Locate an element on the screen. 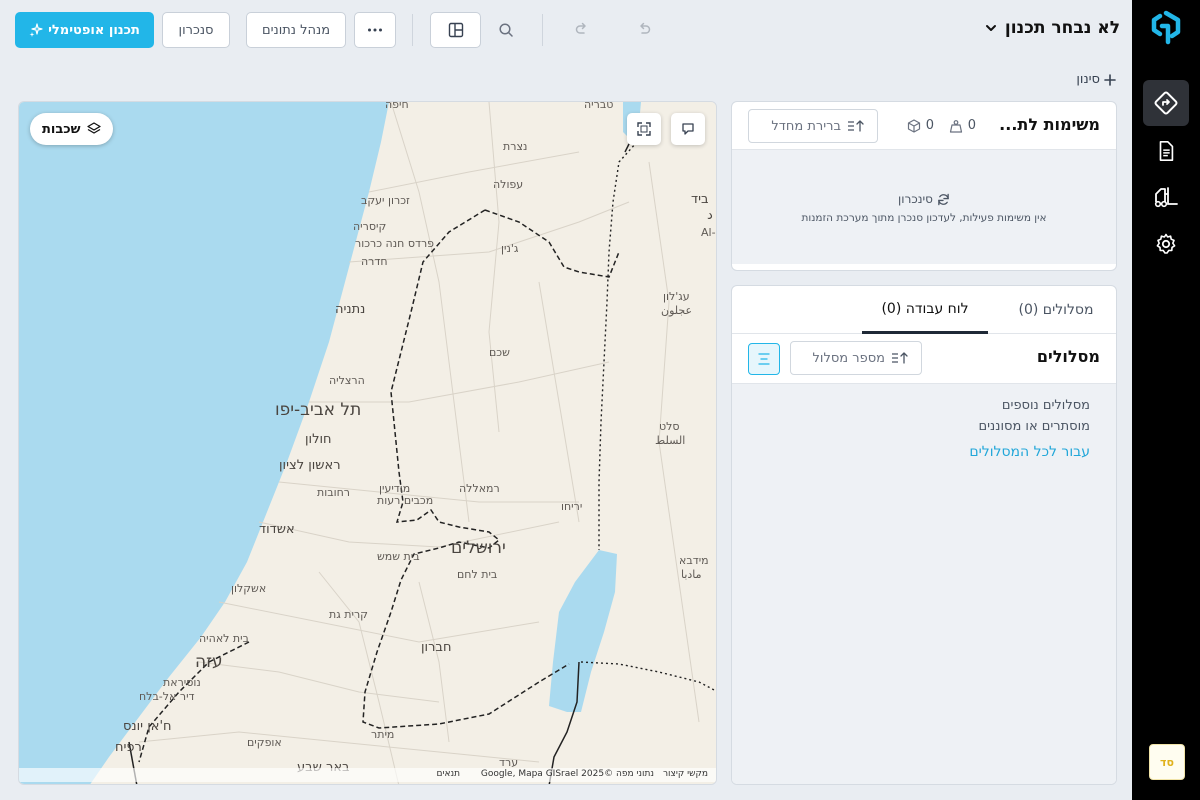 The height and width of the screenshot is (800, 1200). sync-link-label: סינכרון is located at coordinates (915, 199).